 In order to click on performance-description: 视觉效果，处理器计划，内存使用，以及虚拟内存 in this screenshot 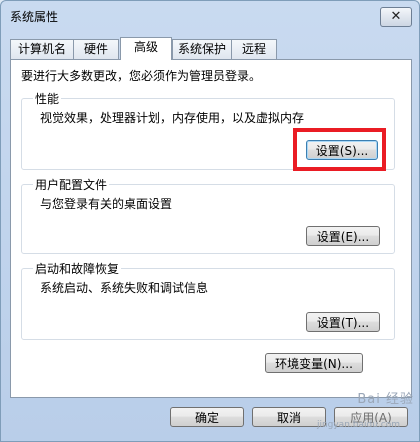, I will do `click(172, 118)`.